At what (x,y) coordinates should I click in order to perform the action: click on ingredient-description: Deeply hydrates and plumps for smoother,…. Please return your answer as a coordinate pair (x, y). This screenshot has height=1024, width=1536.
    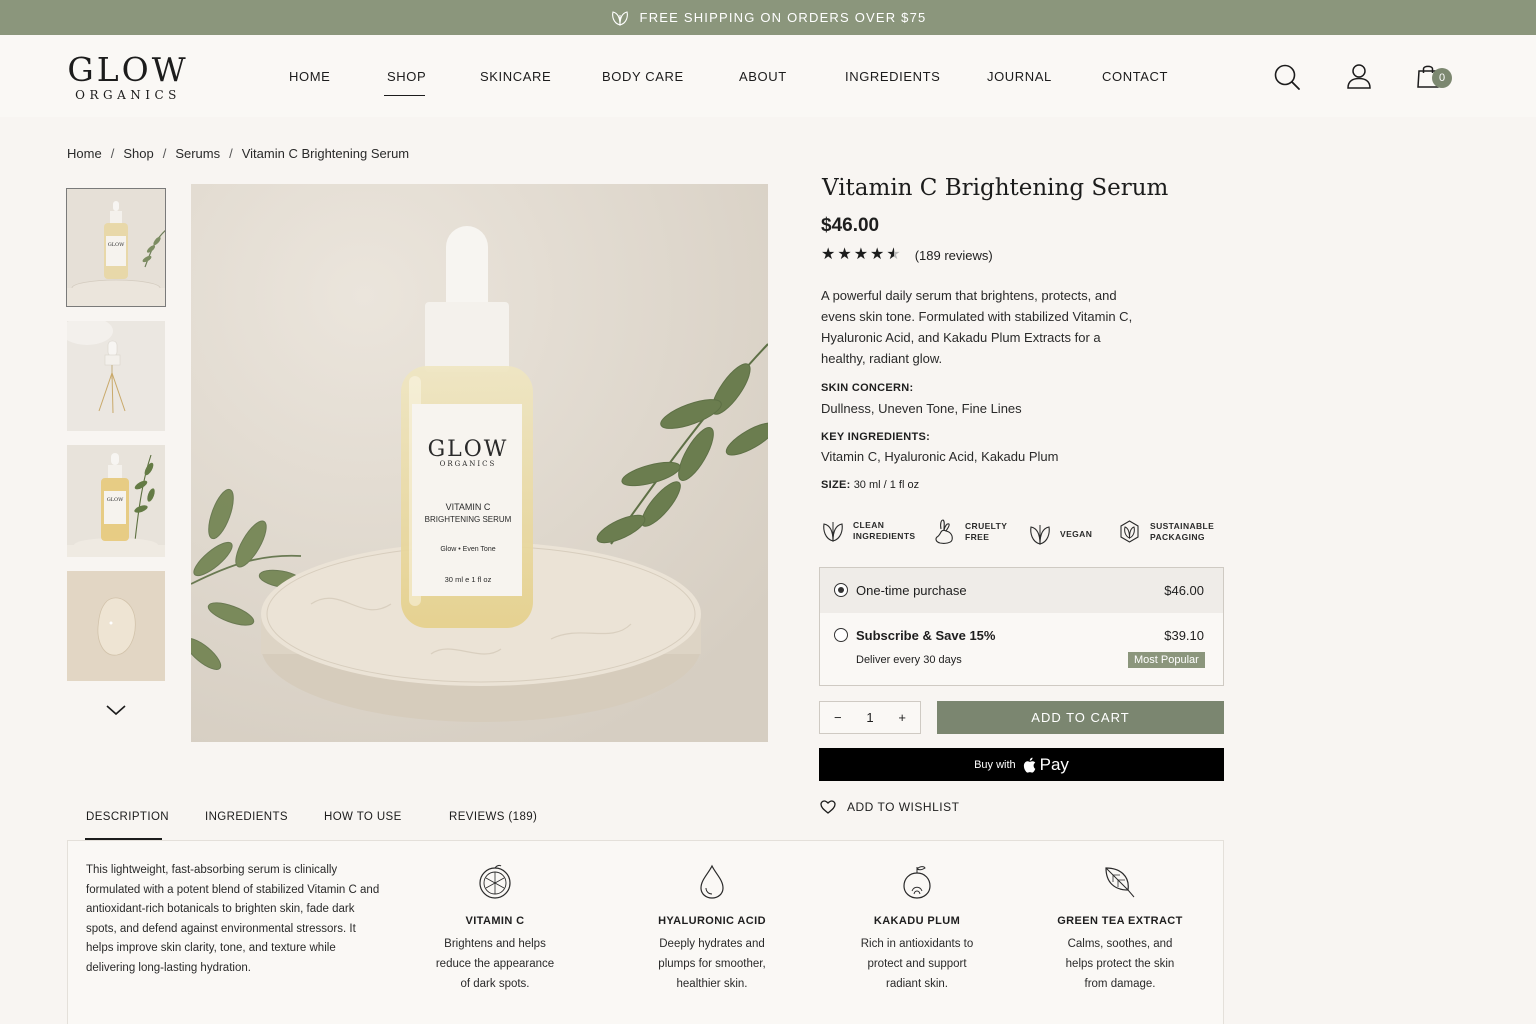
    Looking at the image, I should click on (712, 964).